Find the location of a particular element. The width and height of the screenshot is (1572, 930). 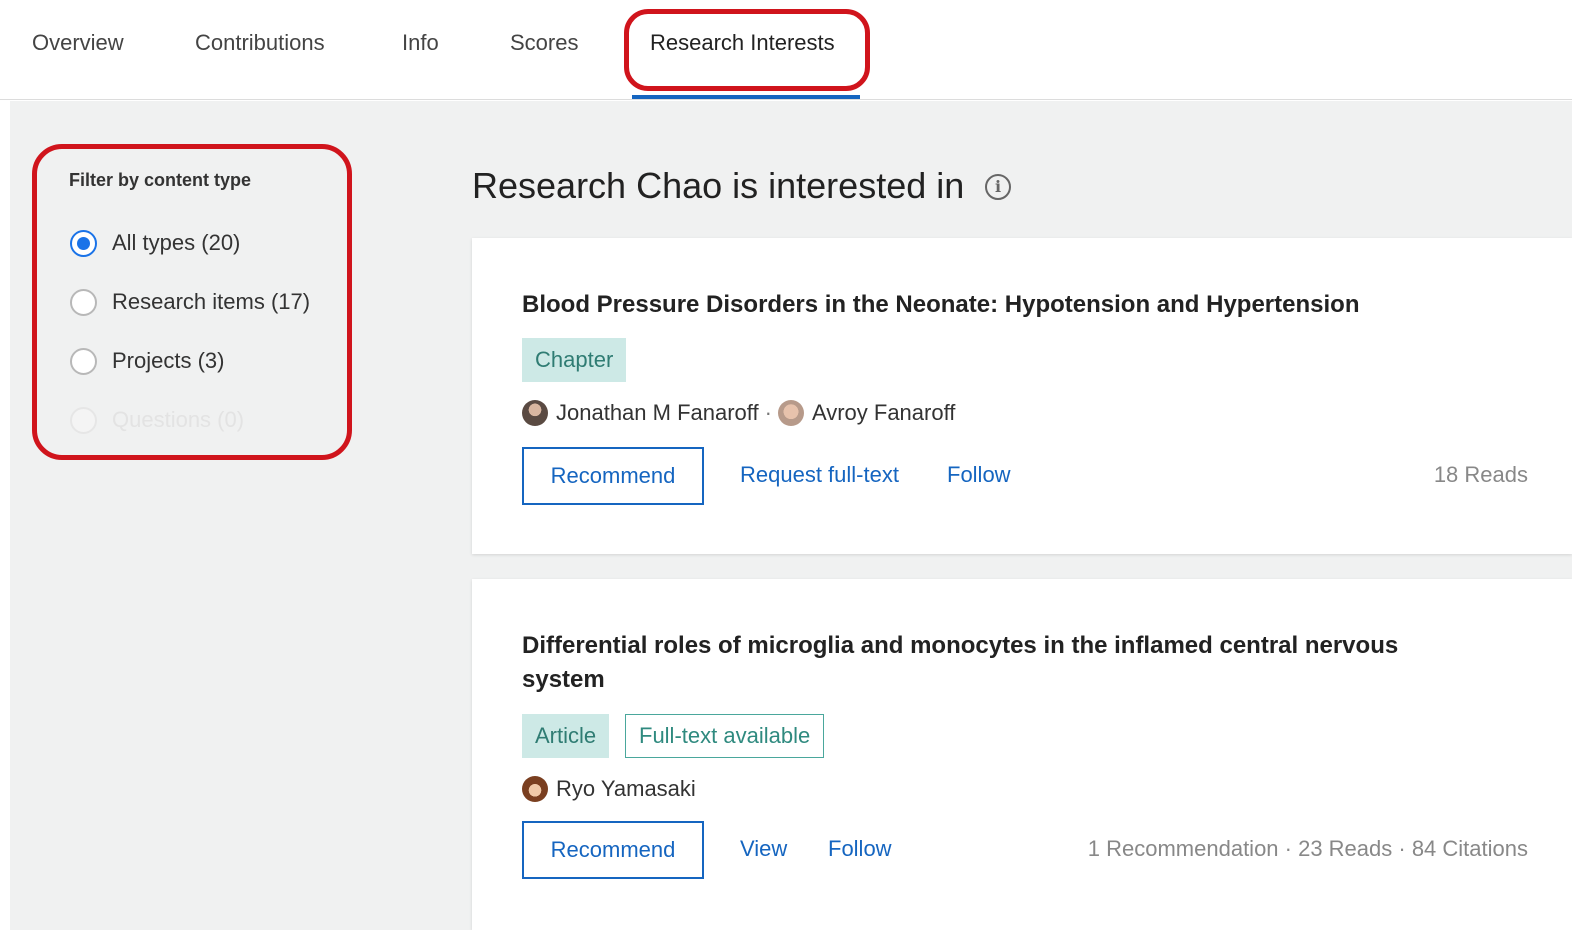

view-link: View is located at coordinates (763, 849).